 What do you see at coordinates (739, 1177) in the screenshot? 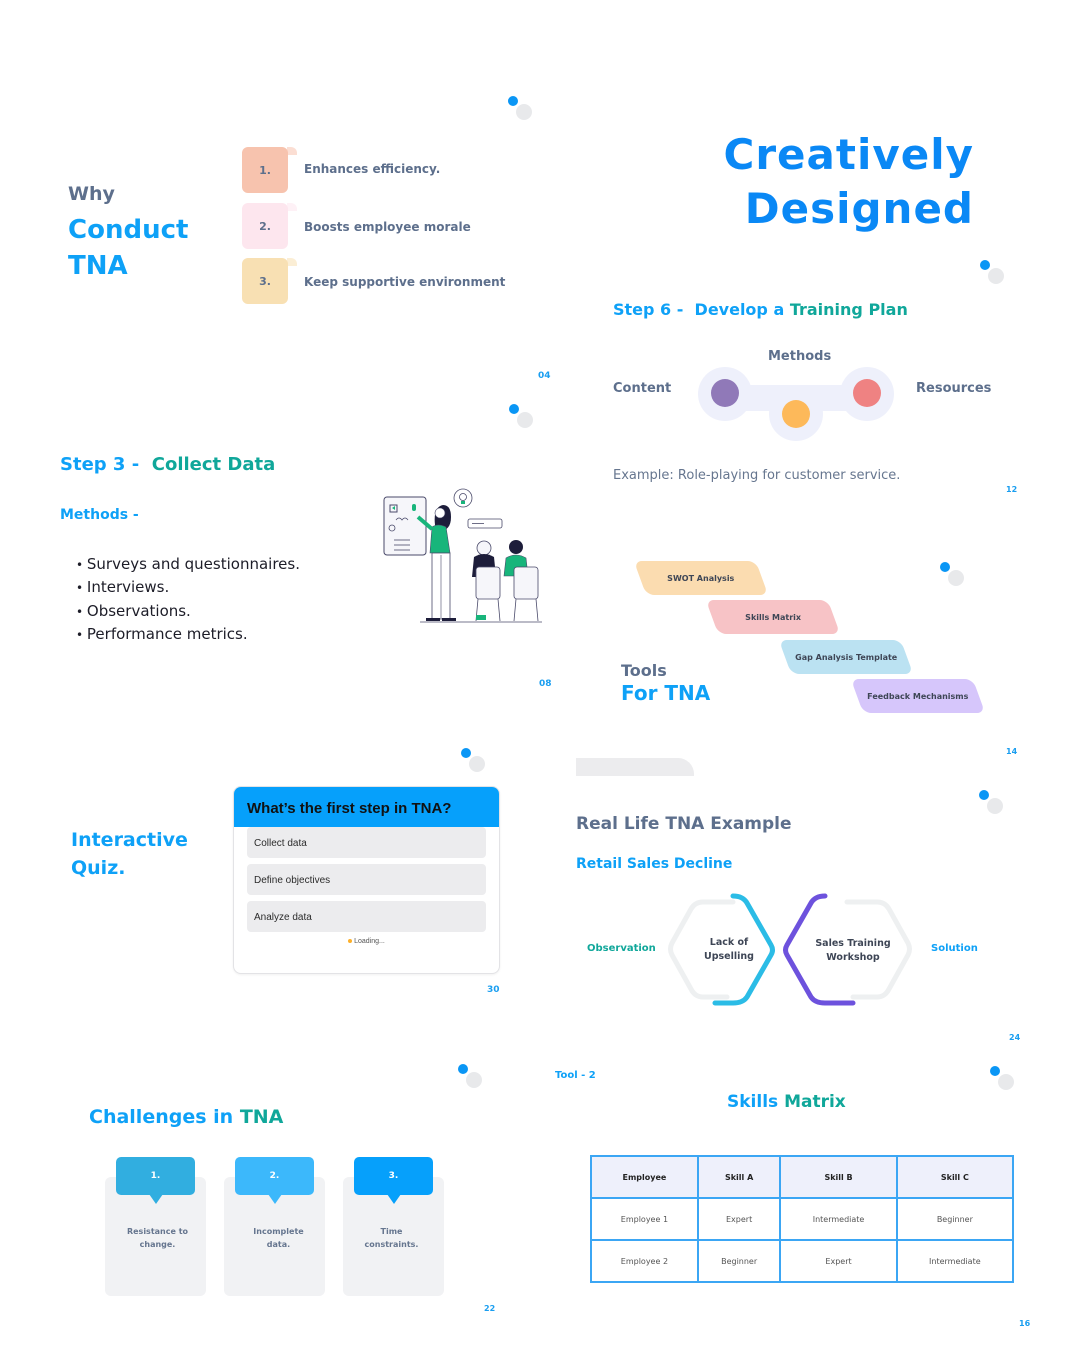
I see `column-header: Skill A` at bounding box center [739, 1177].